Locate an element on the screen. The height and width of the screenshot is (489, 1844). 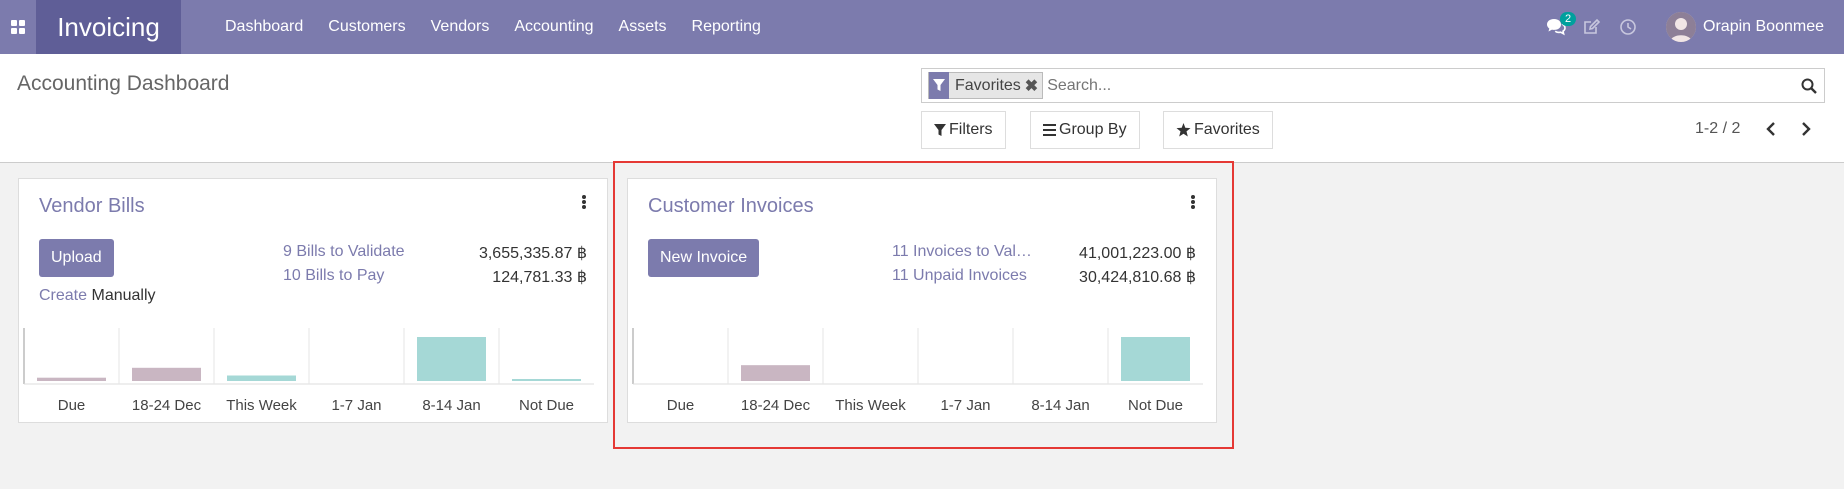
pager-next-button is located at coordinates (1806, 129).